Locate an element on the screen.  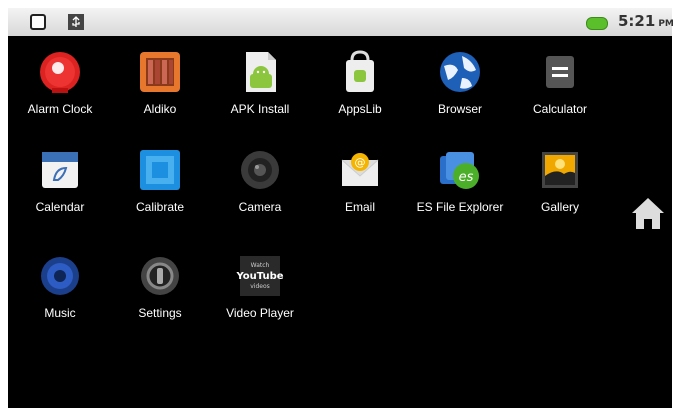
calibrate-icon is located at coordinates (160, 170).